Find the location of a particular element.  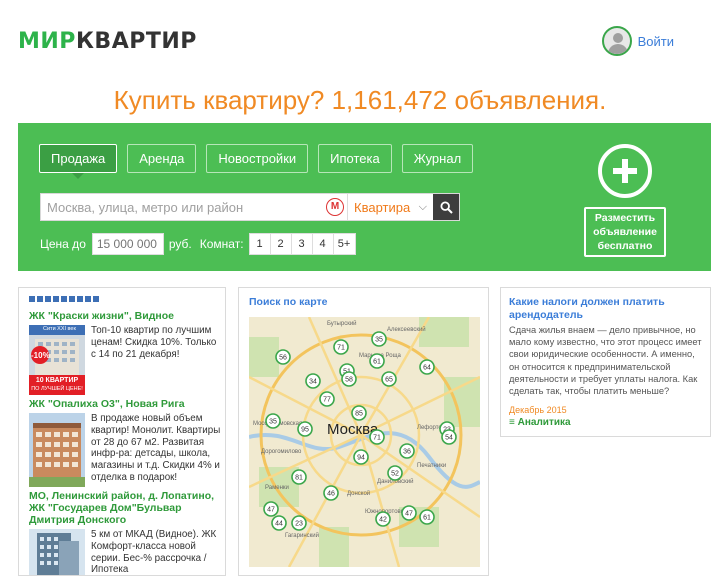

tab-journal: Журнал is located at coordinates (437, 158).